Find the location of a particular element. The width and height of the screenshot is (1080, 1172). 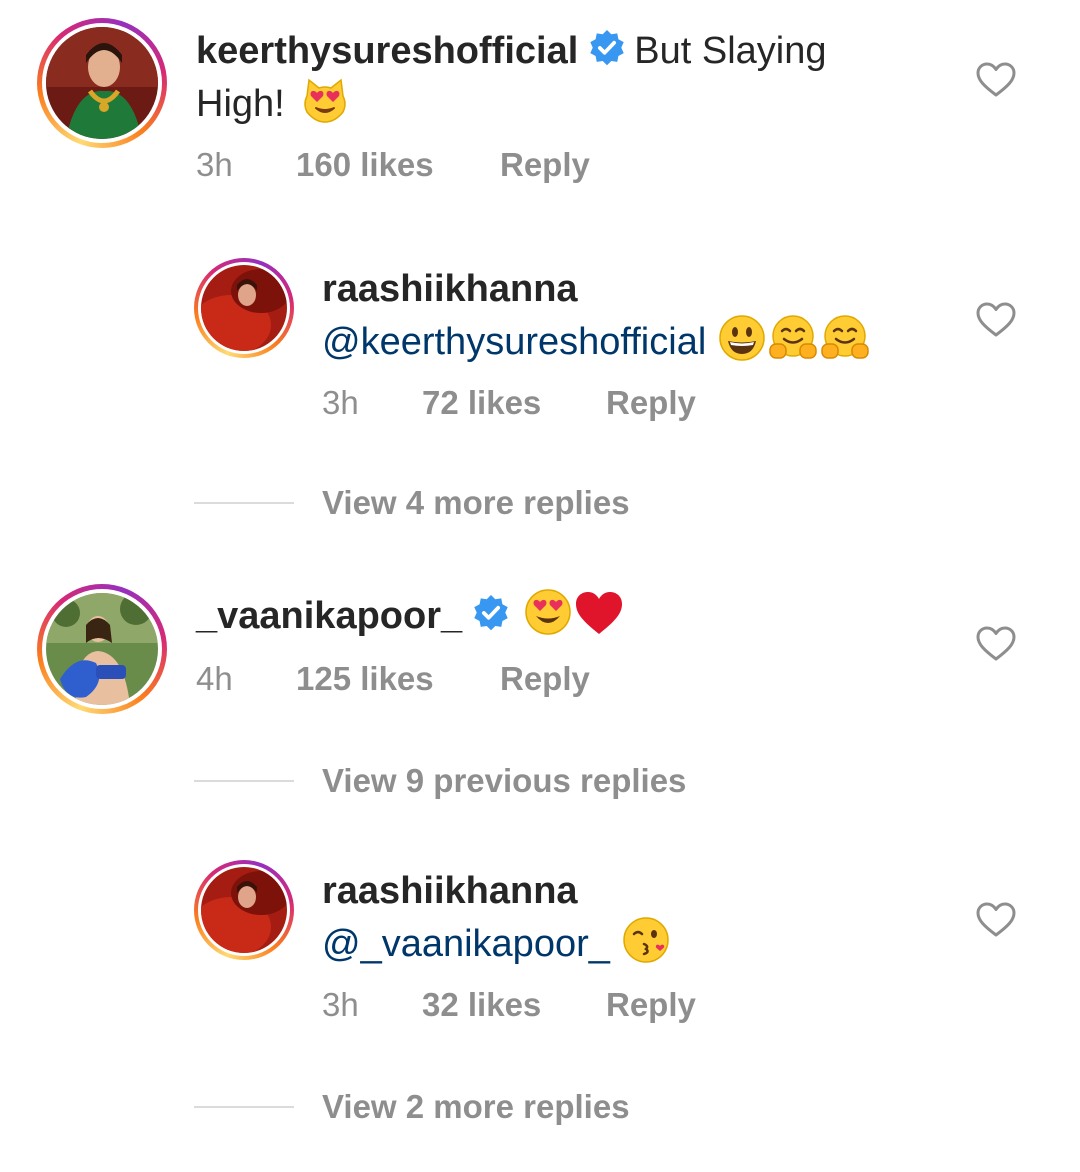

red-heart-icon is located at coordinates (599, 613).